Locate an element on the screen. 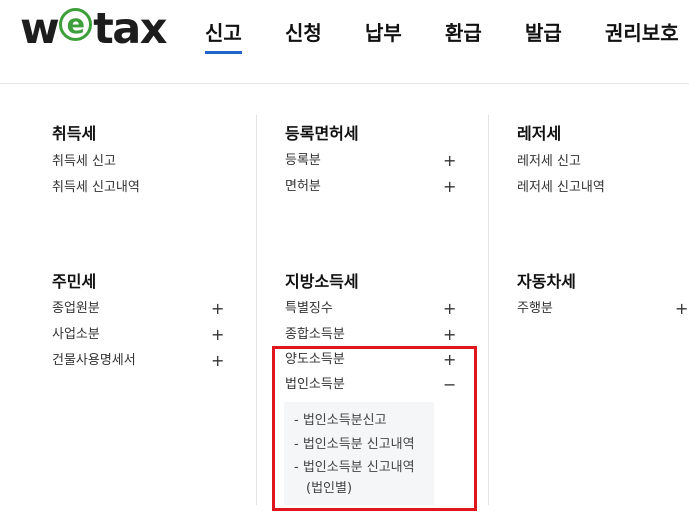  section-title-local-income: 지방소득세 is located at coordinates (322, 281).